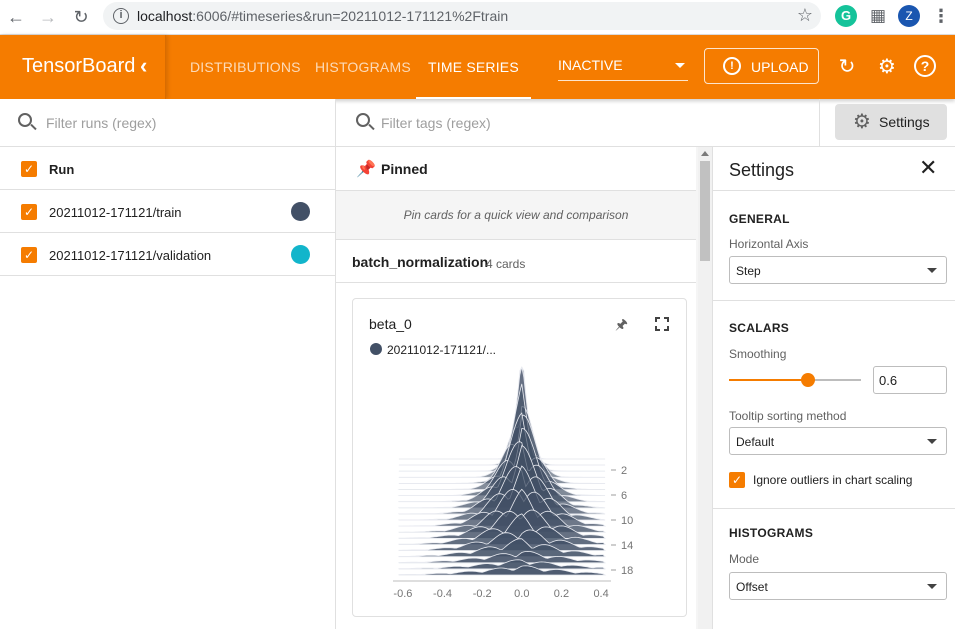 The image size is (955, 629). Describe the element at coordinates (502, 413) in the screenshot. I see `histogram-slice` at that location.